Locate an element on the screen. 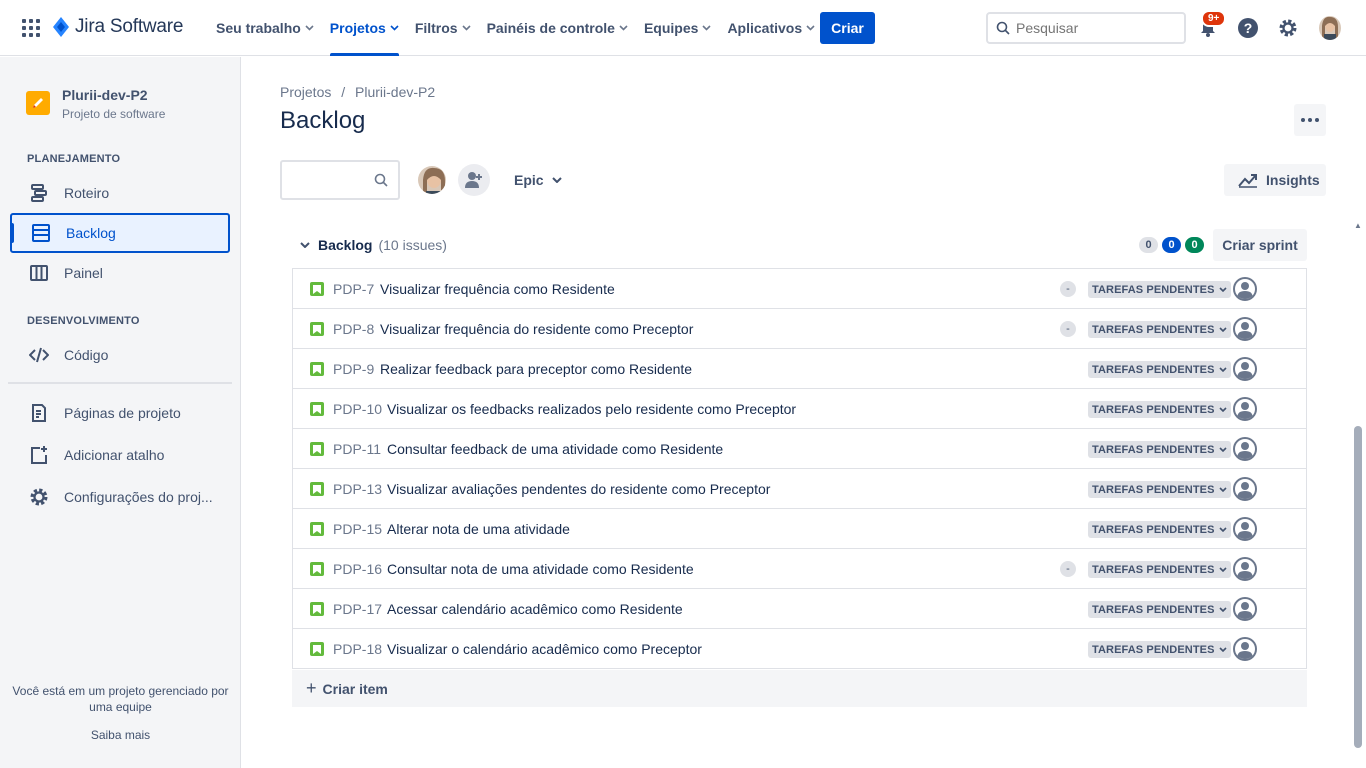 The height and width of the screenshot is (768, 1366). trend-line-icon is located at coordinates (1247, 181).